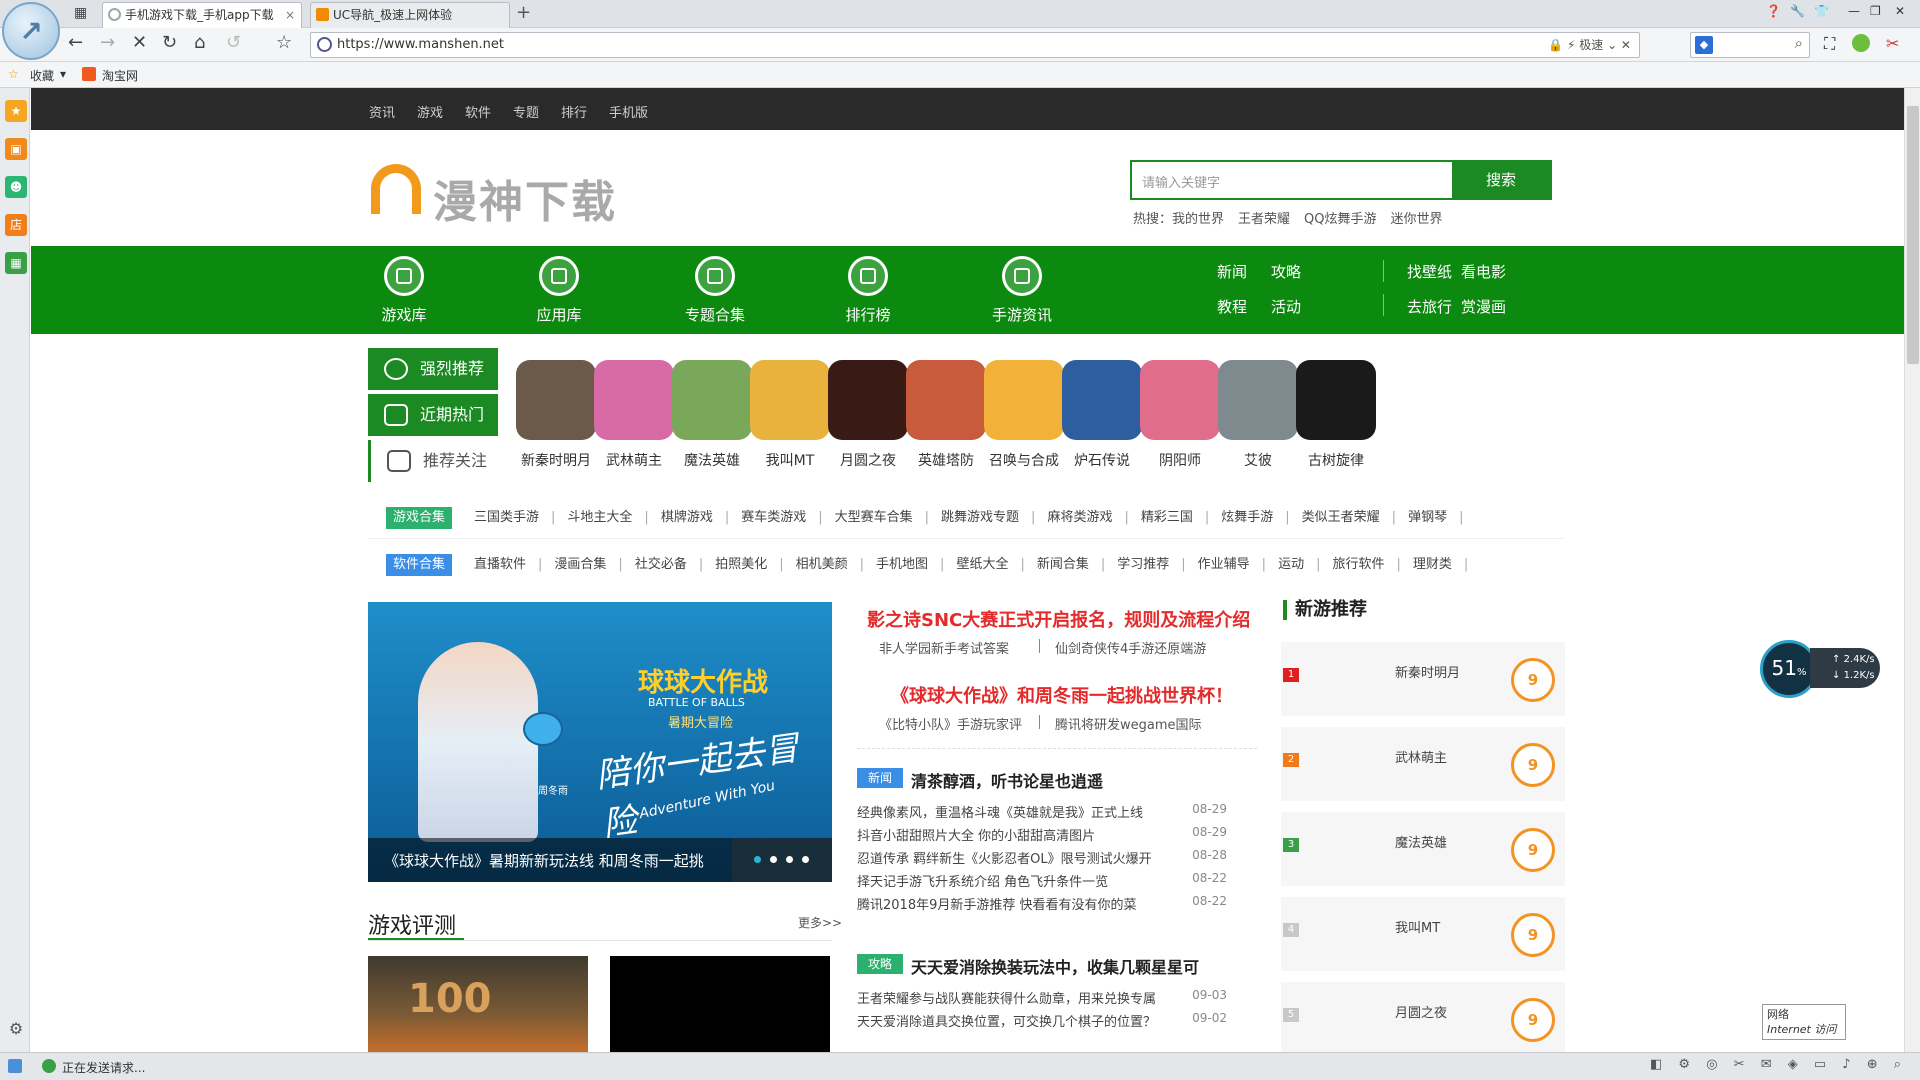  I want to click on collection-item: 大型赛车合集, so click(874, 515).